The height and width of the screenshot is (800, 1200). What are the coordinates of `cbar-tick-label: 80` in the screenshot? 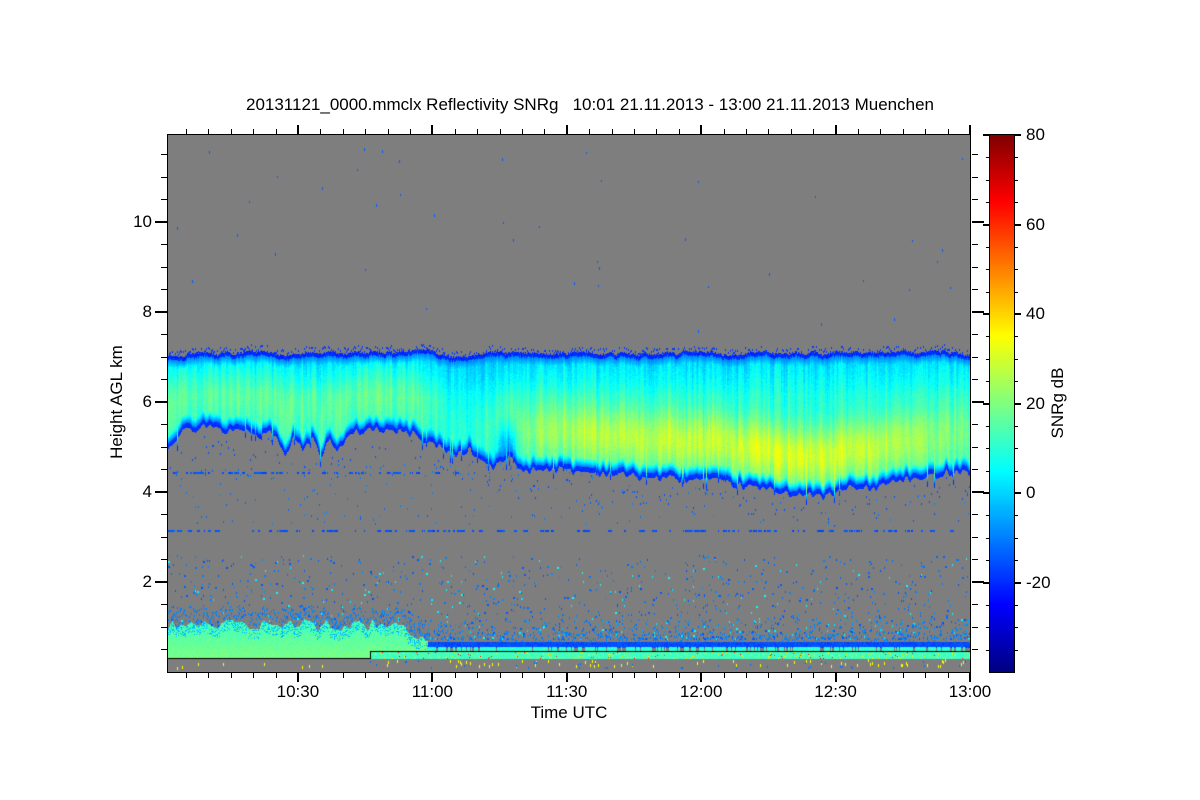 It's located at (1035, 134).